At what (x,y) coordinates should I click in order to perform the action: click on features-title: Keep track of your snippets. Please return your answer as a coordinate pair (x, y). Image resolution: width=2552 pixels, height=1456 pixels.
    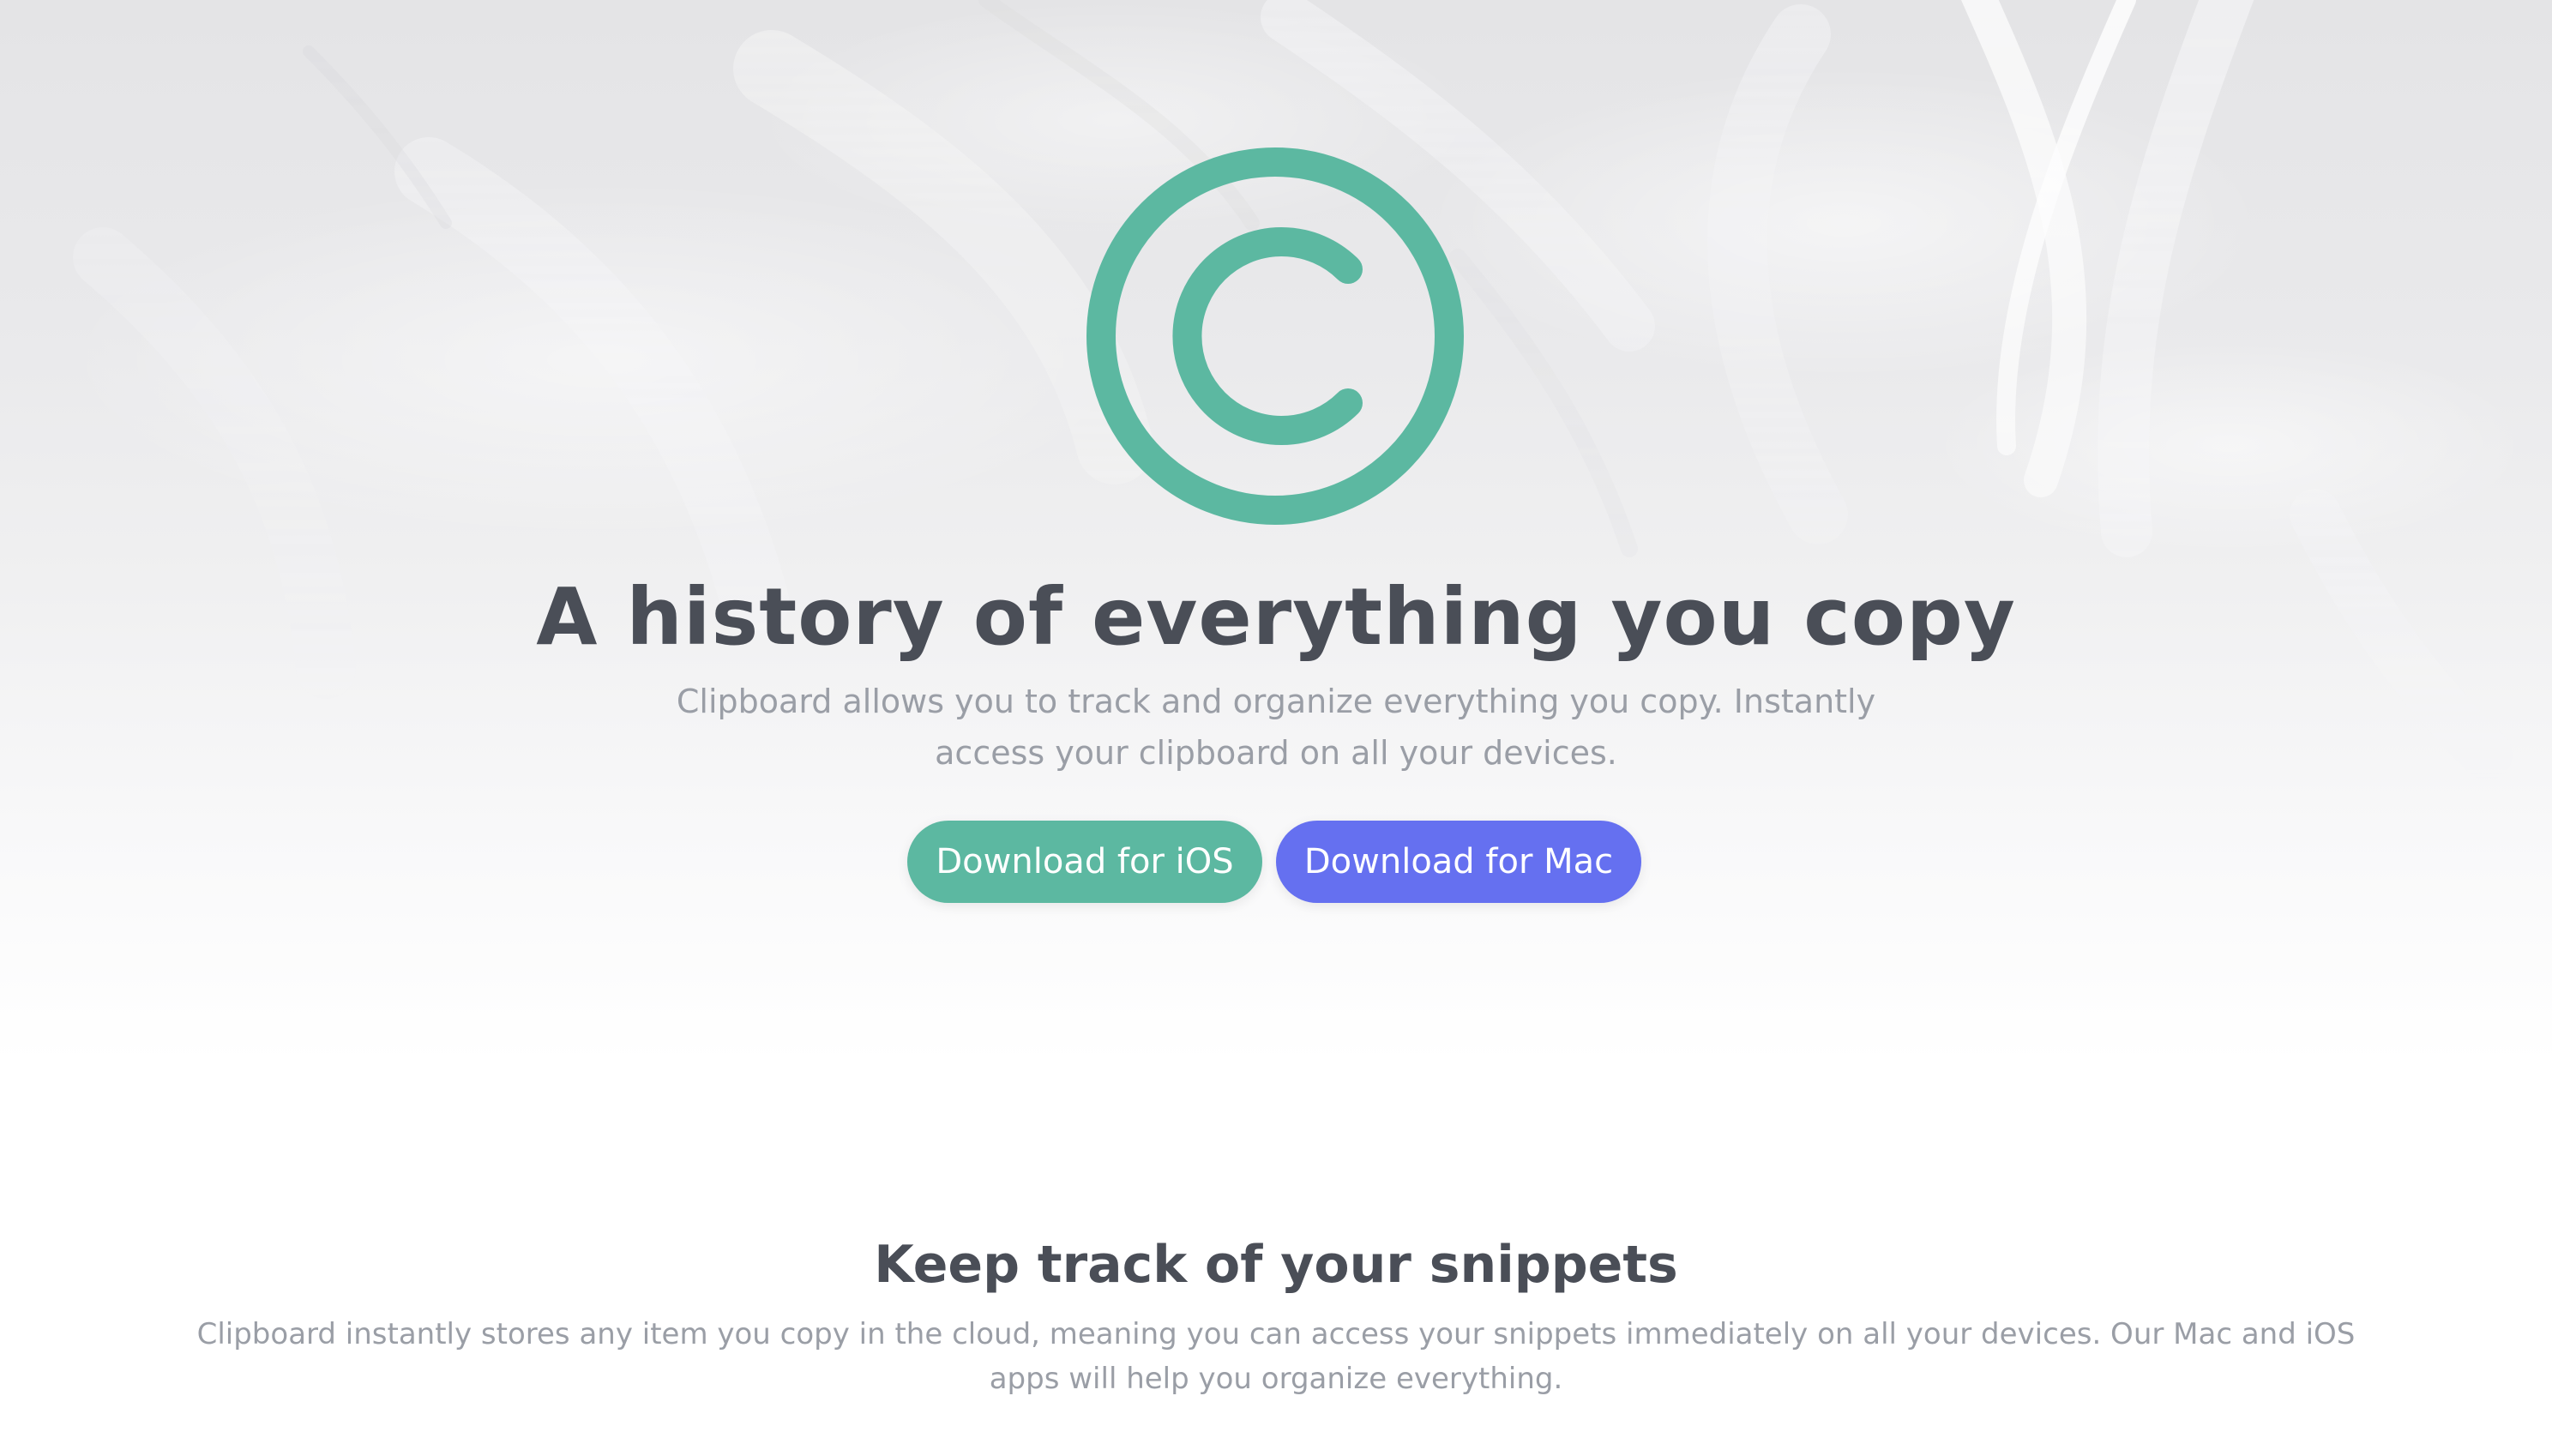
    Looking at the image, I should click on (1276, 1265).